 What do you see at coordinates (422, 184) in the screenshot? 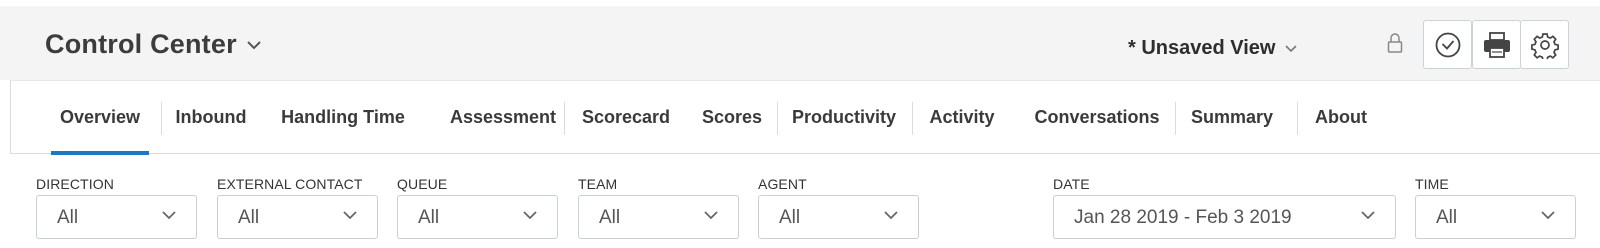
I see `queue-filter-label: QUEUE` at bounding box center [422, 184].